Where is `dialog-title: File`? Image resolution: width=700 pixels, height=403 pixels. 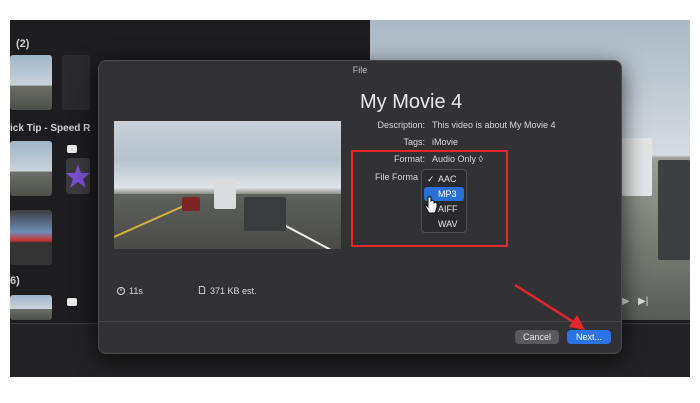 dialog-title: File is located at coordinates (360, 70).